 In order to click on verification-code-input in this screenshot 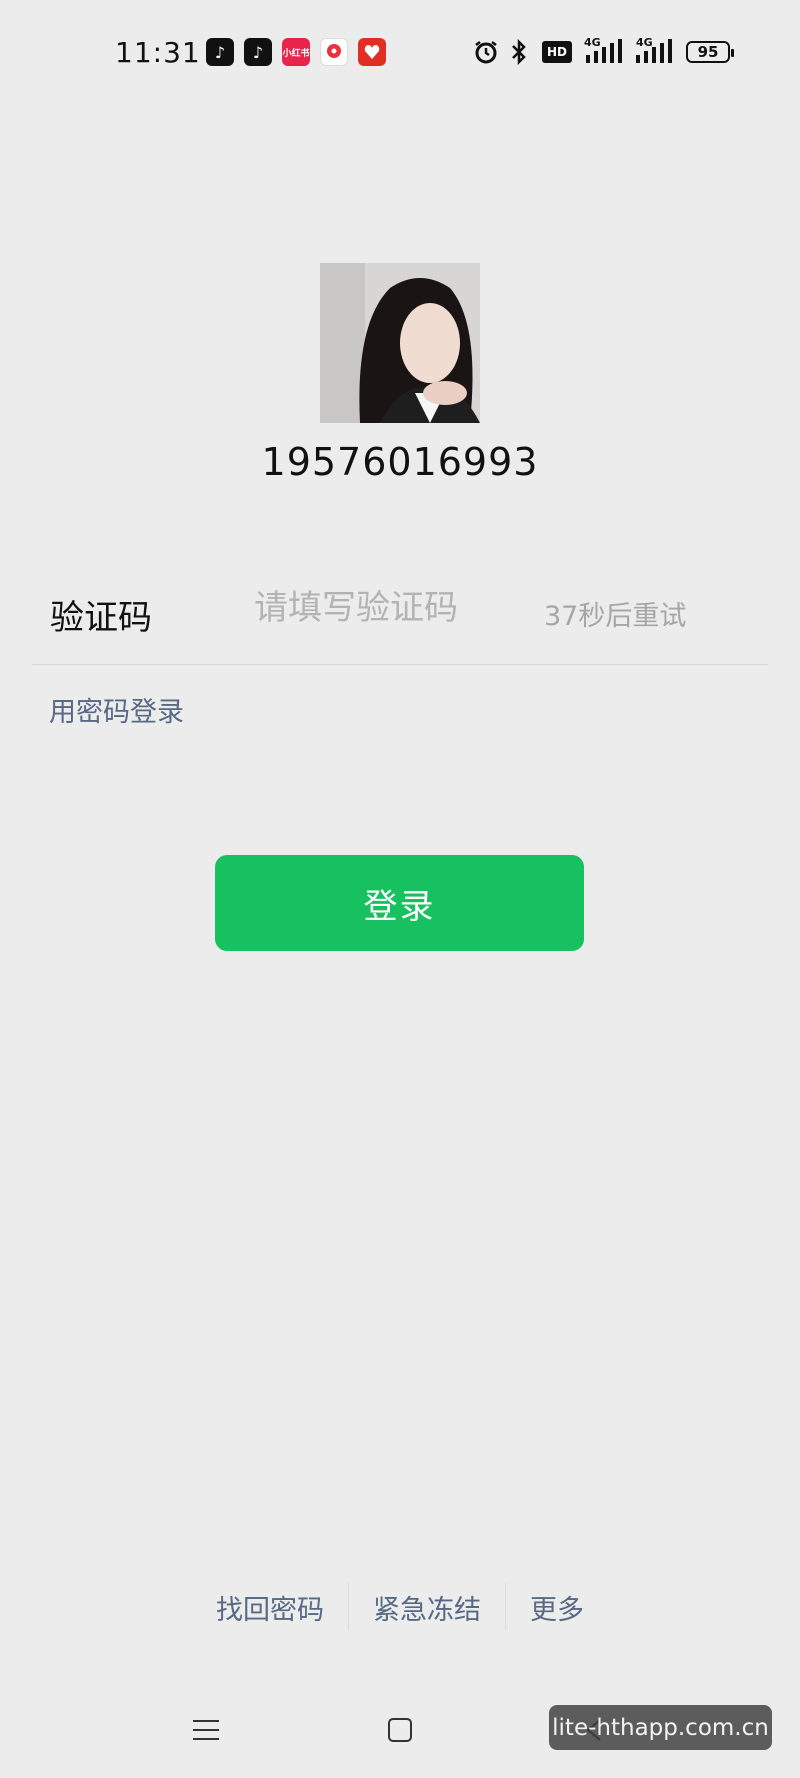, I will do `click(379, 608)`.